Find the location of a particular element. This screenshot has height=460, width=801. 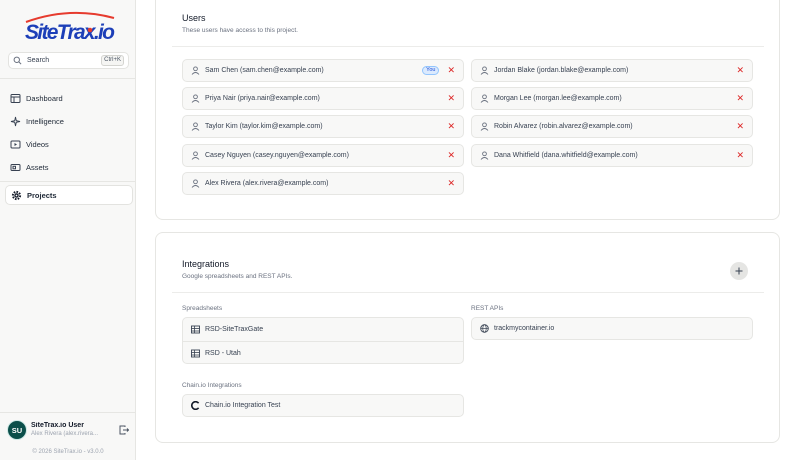

sitetrax-logo: SiteTrax.io is located at coordinates (70, 27).